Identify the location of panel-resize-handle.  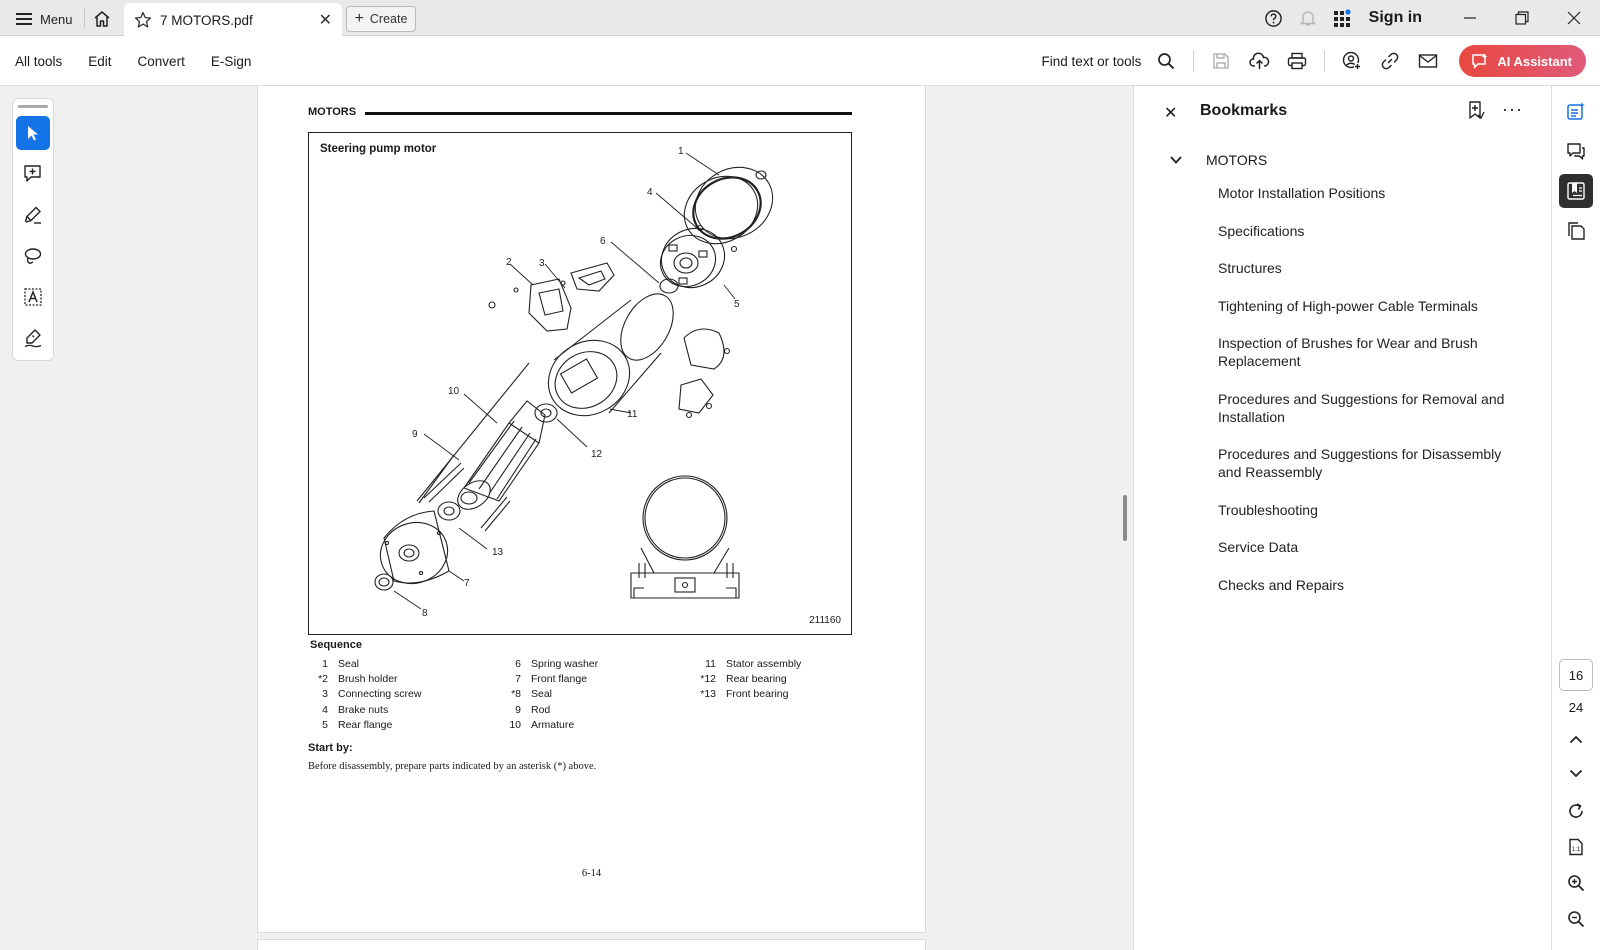
(1125, 518).